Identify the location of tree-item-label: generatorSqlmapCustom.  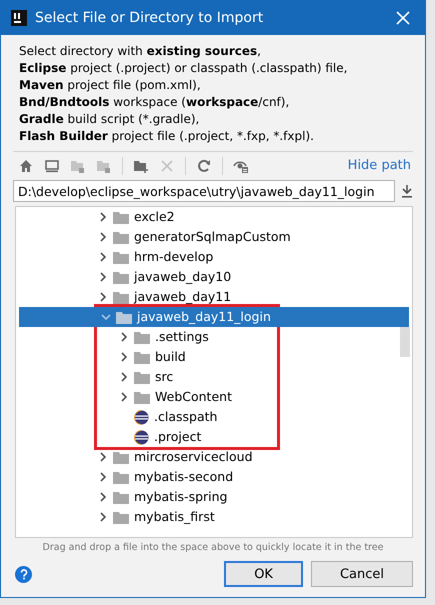
(212, 237).